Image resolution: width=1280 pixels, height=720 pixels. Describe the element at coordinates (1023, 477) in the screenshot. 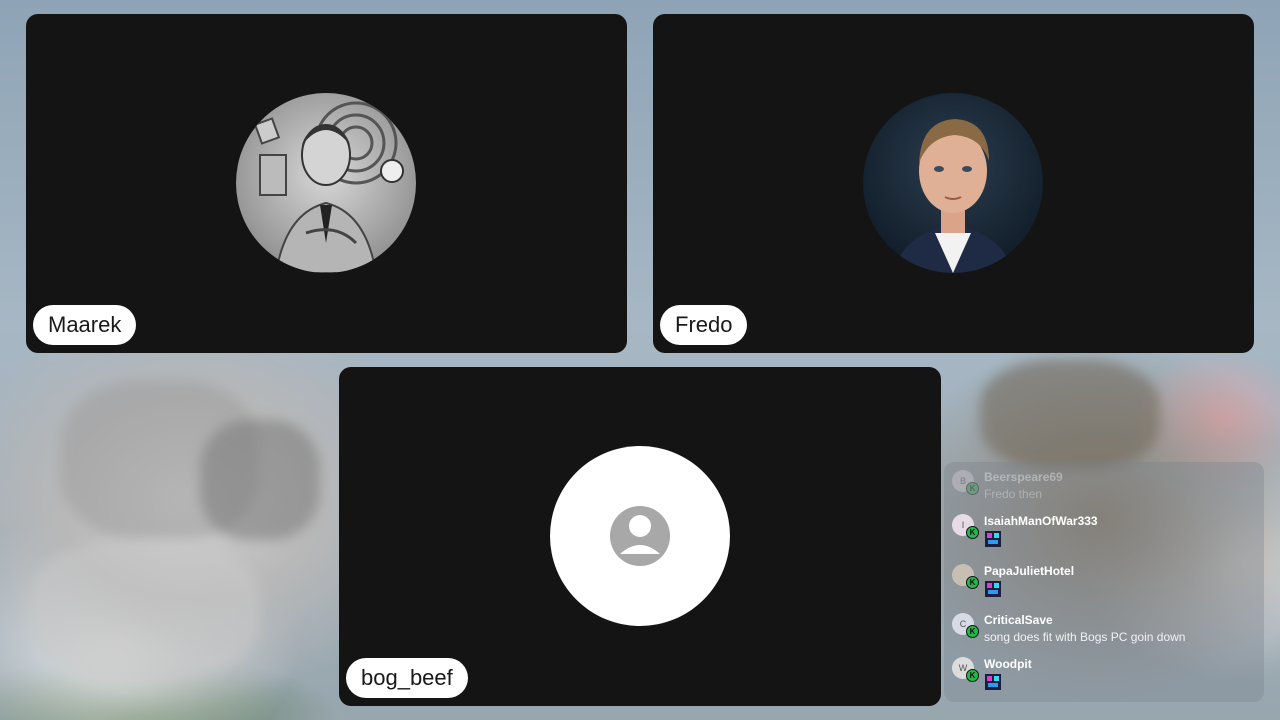

I see `chat-username: Beerspeare69` at that location.